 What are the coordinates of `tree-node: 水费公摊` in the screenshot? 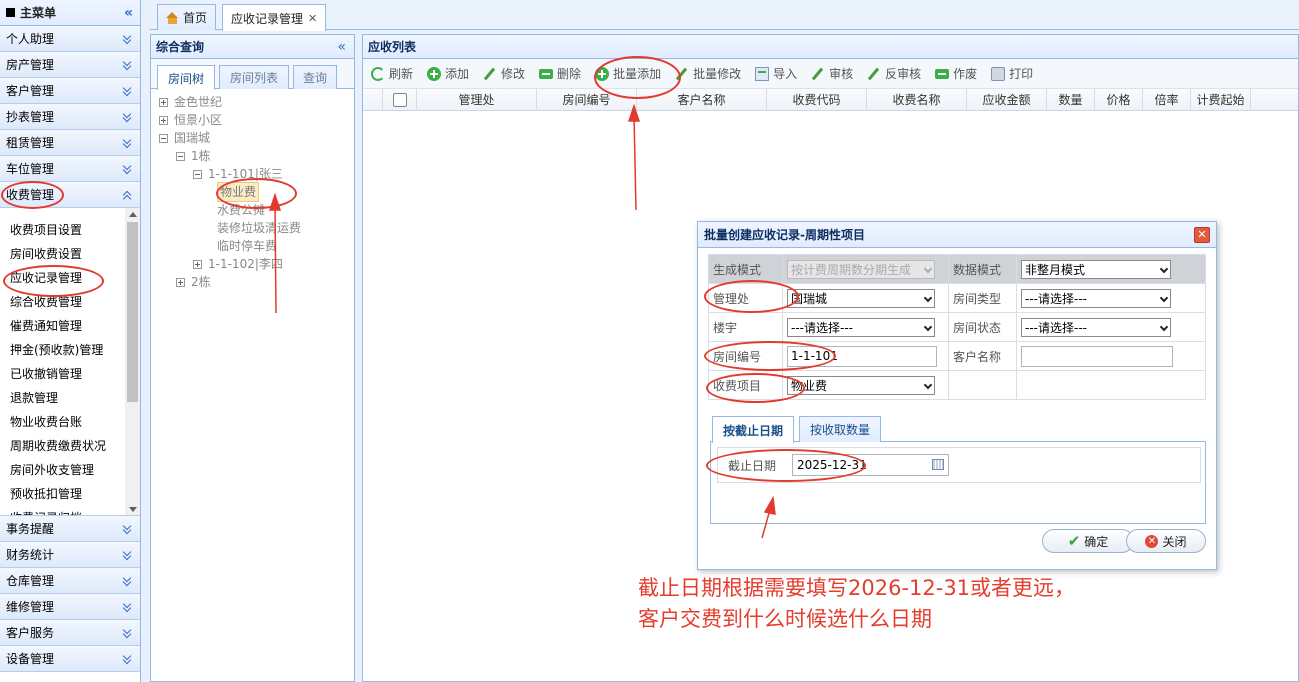 It's located at (256, 210).